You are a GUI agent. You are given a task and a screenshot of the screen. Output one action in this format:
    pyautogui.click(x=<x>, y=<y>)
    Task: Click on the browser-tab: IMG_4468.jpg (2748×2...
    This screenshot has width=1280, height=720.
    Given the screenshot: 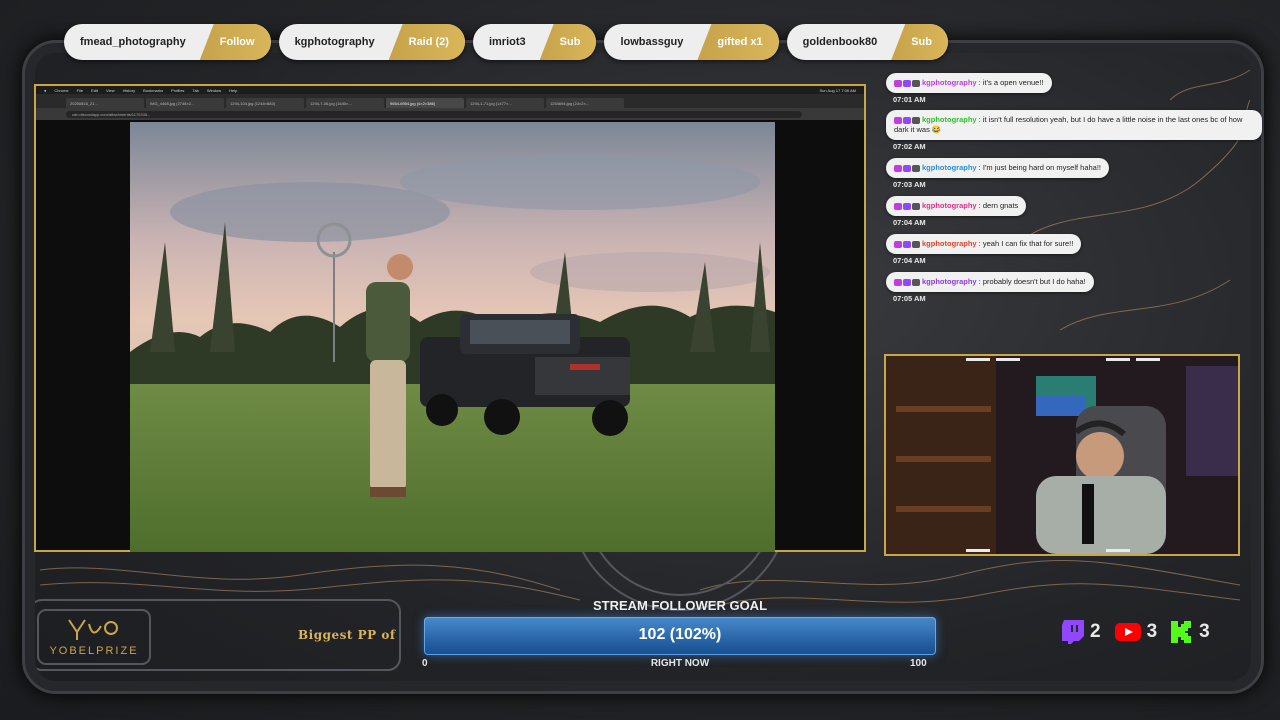 What is the action you would take?
    pyautogui.click(x=185, y=103)
    